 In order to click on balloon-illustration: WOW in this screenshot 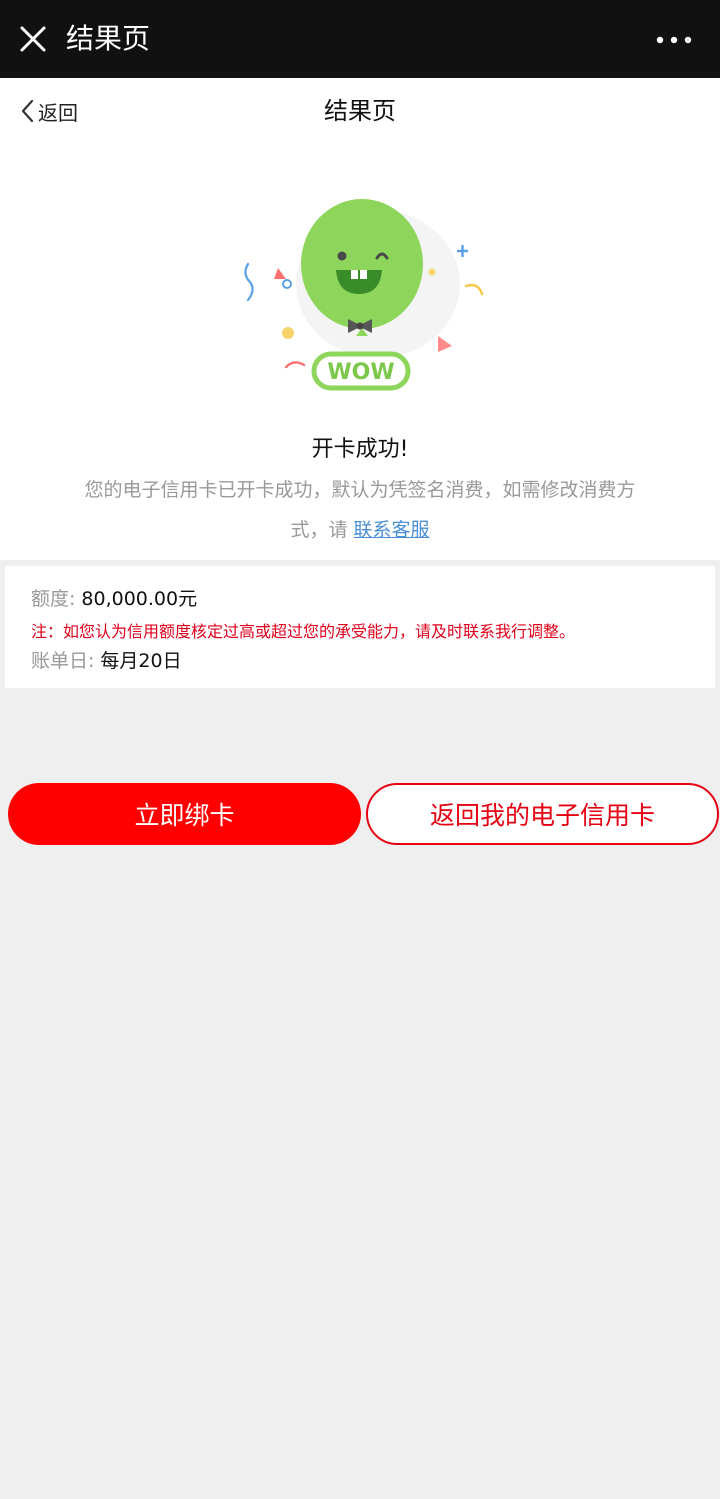, I will do `click(364, 295)`.